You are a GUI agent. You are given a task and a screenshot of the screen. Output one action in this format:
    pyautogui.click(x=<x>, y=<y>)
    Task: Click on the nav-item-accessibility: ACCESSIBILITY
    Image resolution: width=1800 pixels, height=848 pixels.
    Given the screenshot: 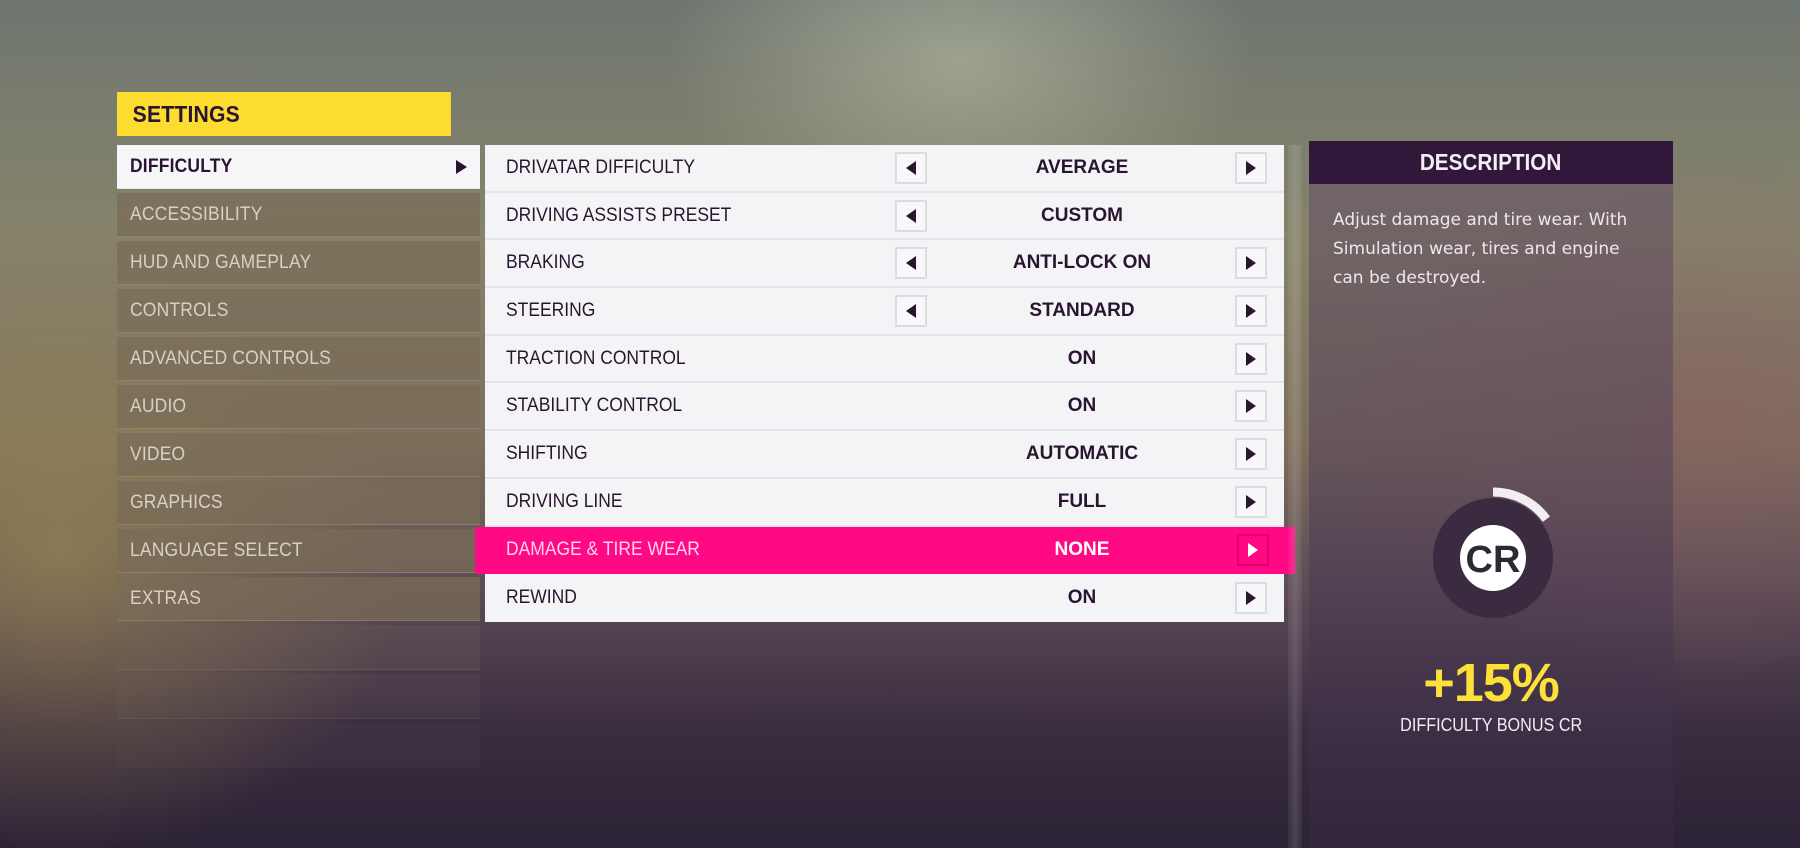 What is the action you would take?
    pyautogui.click(x=298, y=215)
    